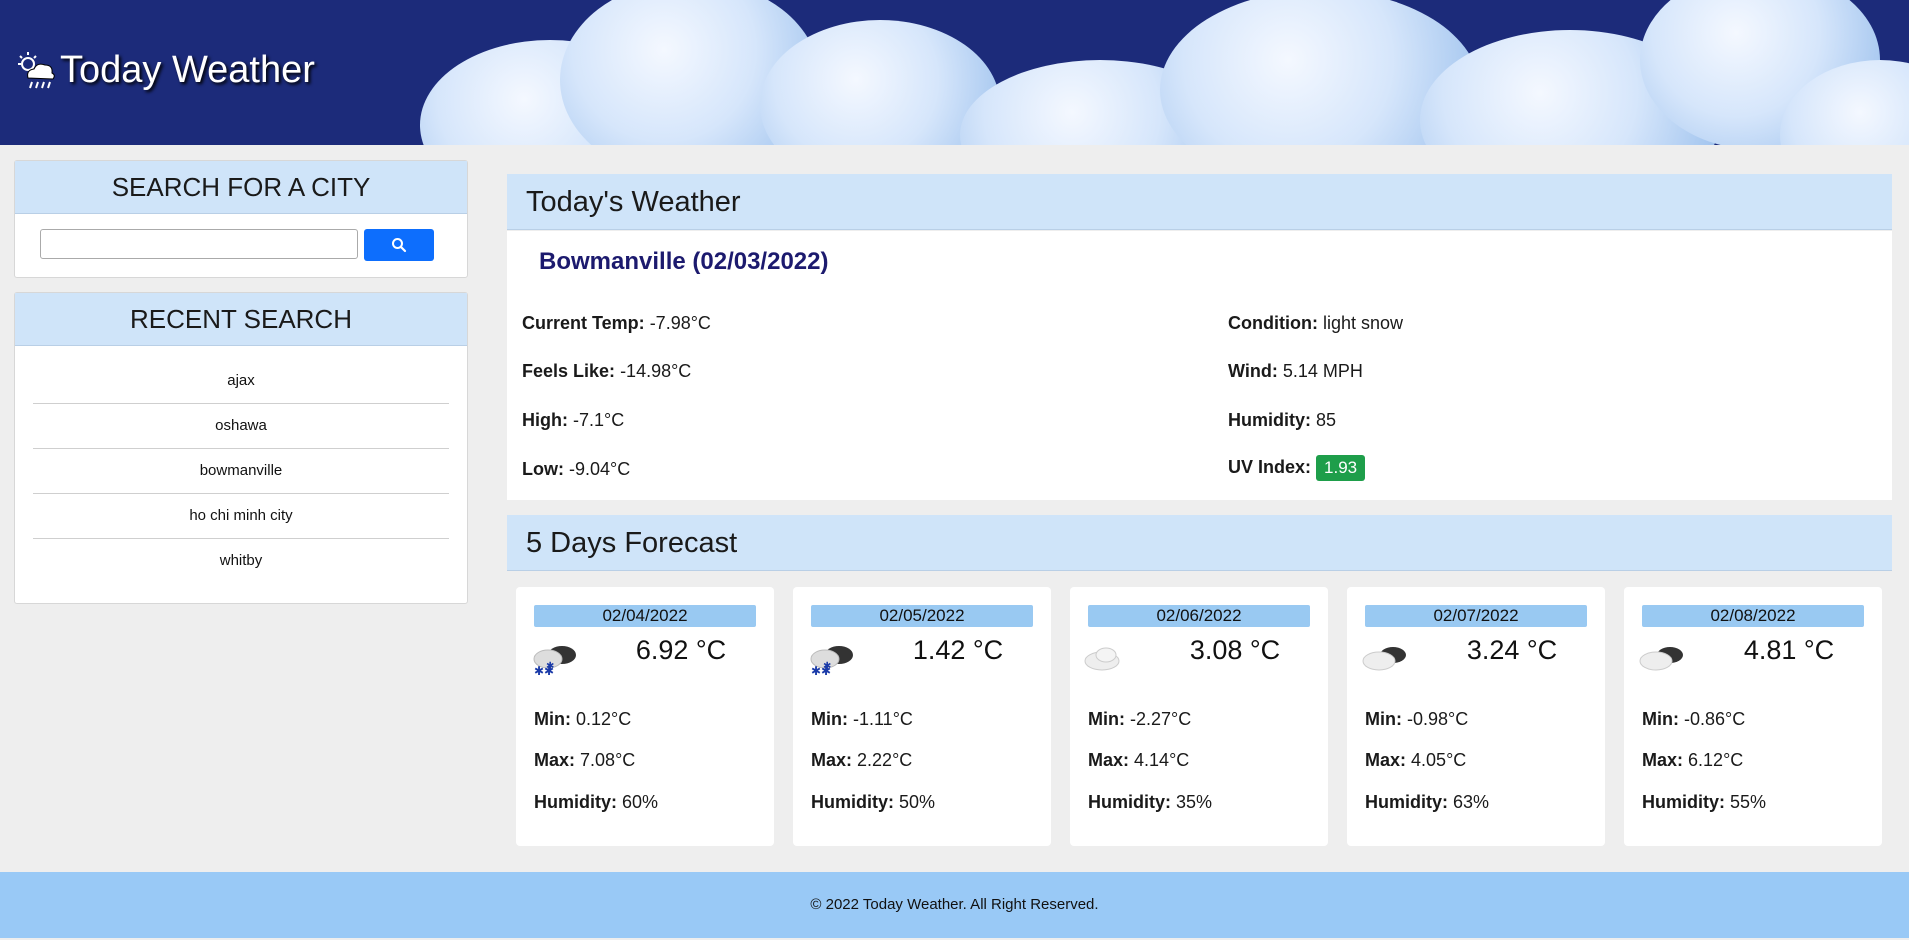 The height and width of the screenshot is (940, 1909). I want to click on feels-like-stat: Feels Like: -14.98°C, so click(606, 371).